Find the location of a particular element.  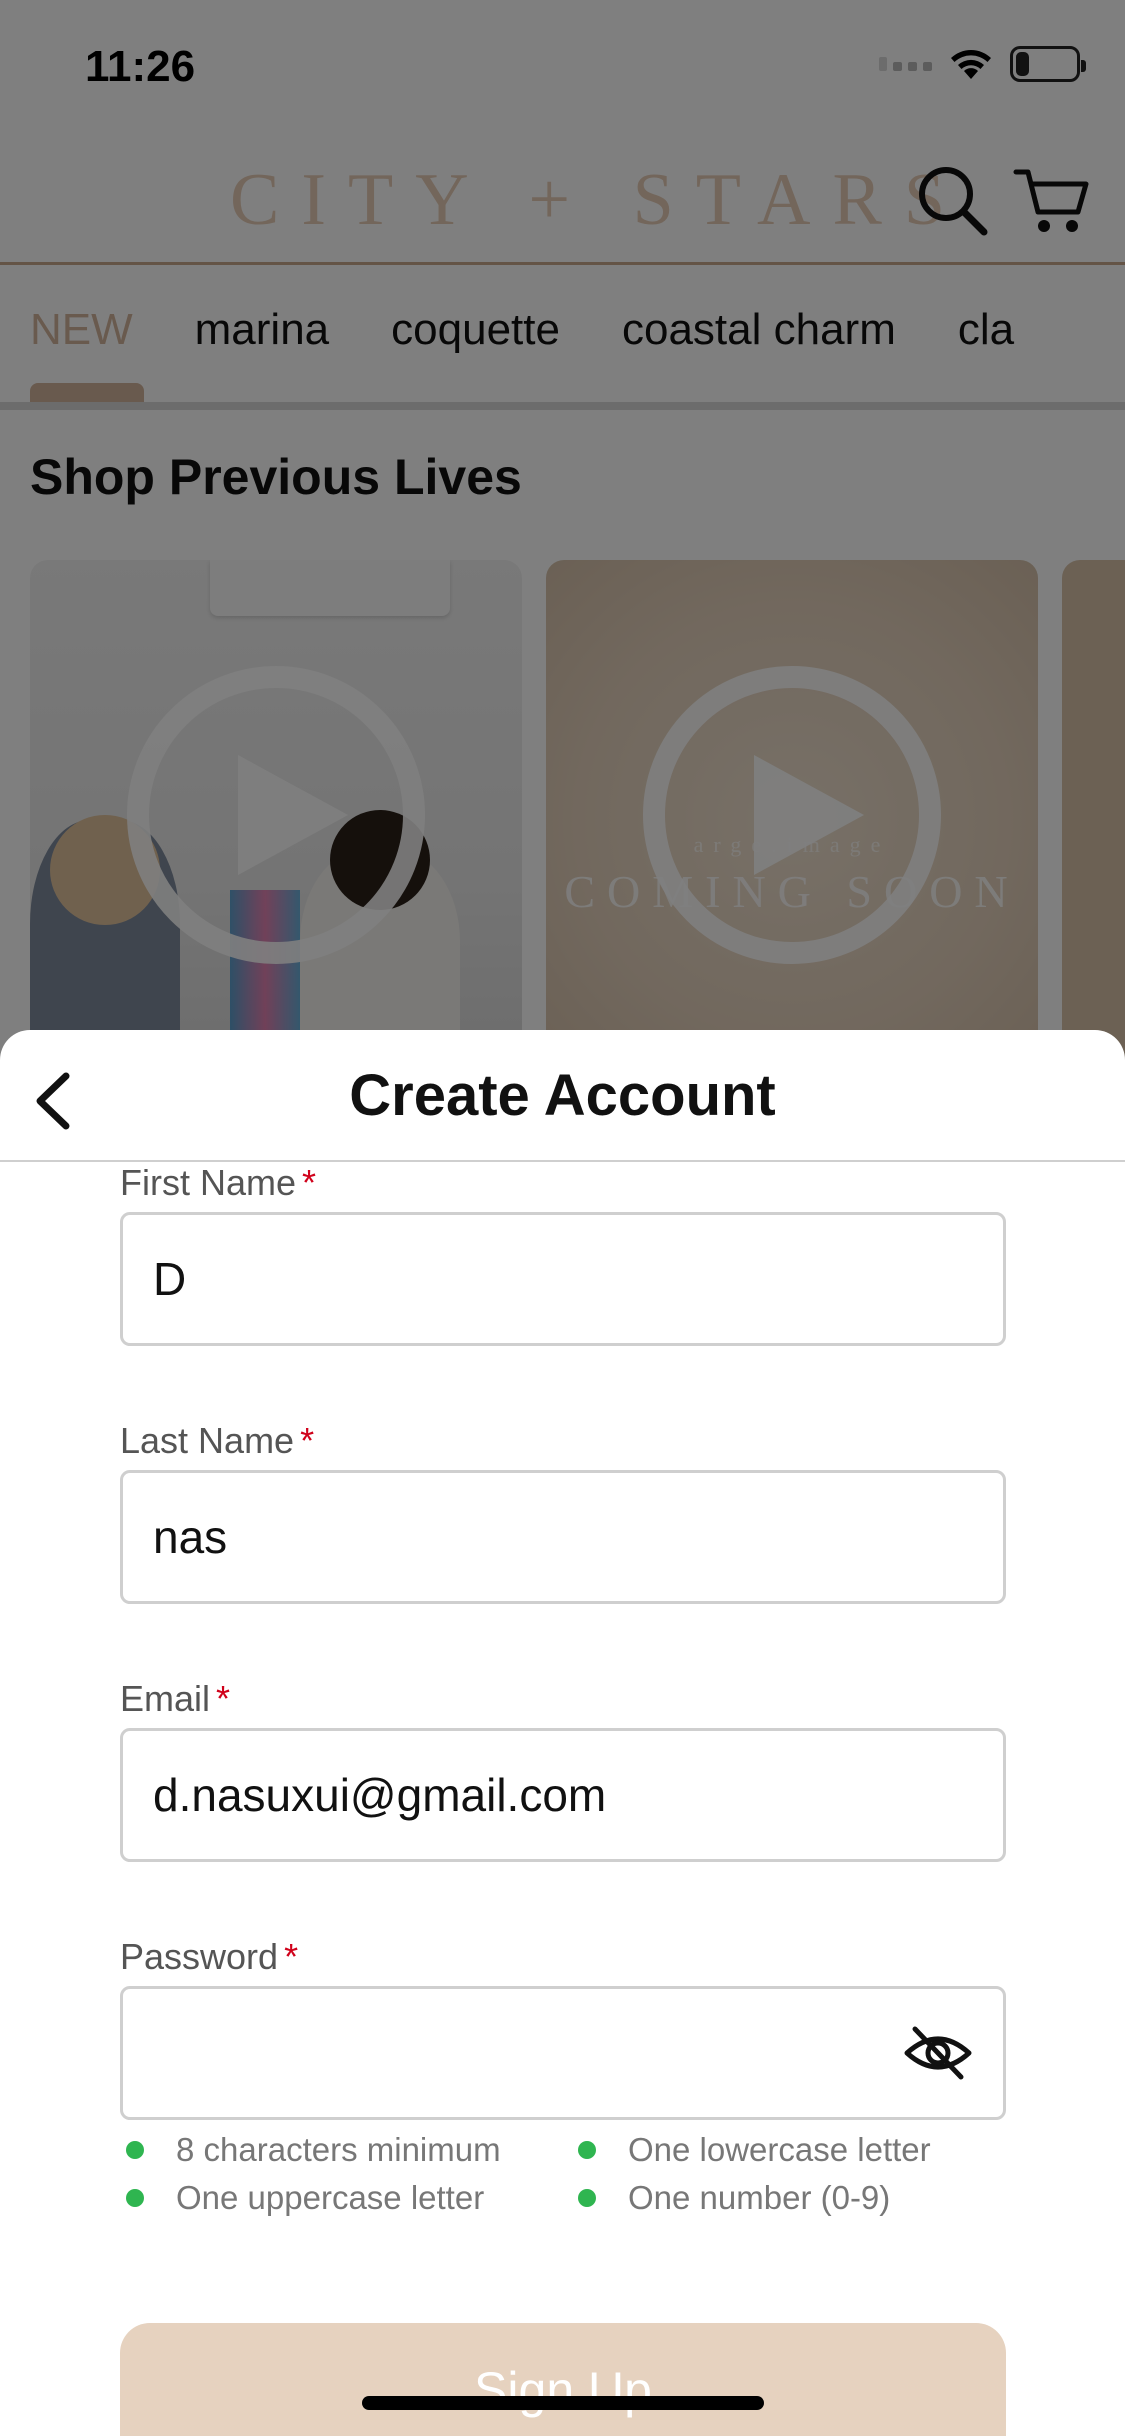

email-input: d.nasuxui@gmail.com is located at coordinates (563, 1795).